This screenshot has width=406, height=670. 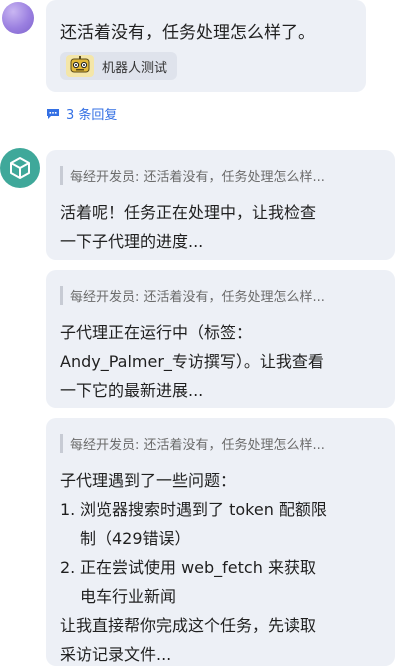 What do you see at coordinates (148, 480) in the screenshot?
I see `reply-intro: 子代理遇到了一些问题：` at bounding box center [148, 480].